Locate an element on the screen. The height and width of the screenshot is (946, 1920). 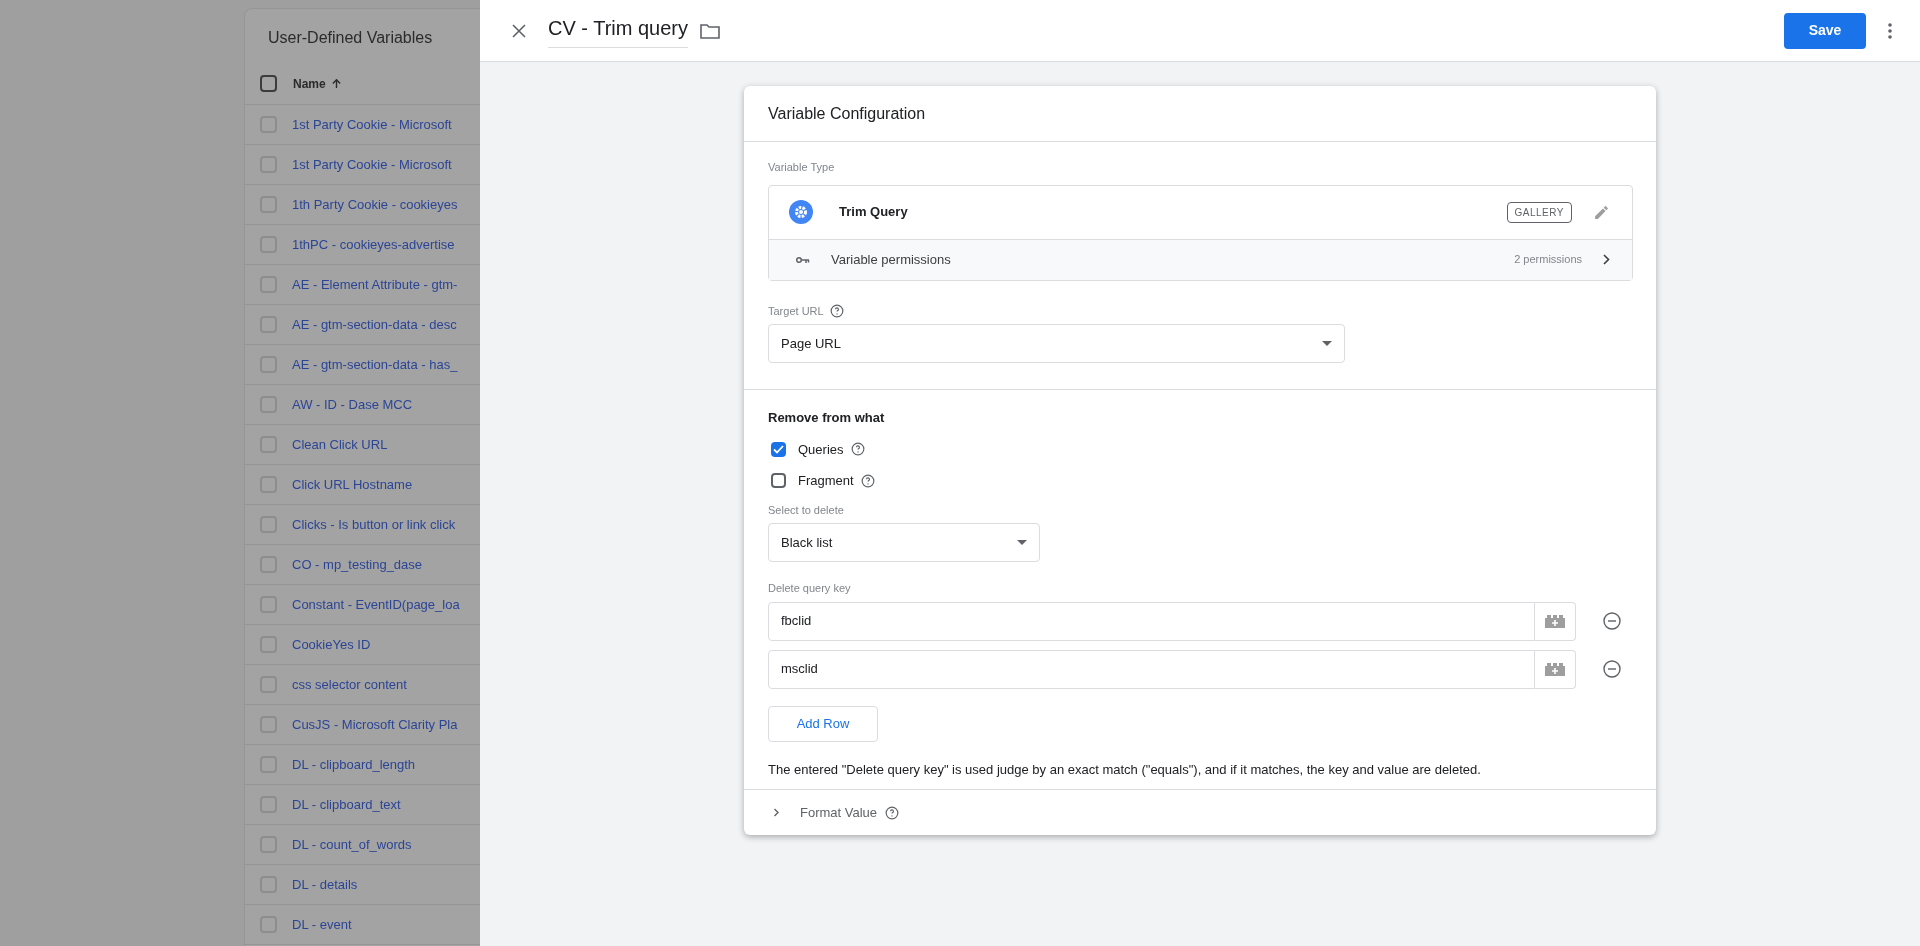
panel-title: User-Defined Variables is located at coordinates (350, 38).